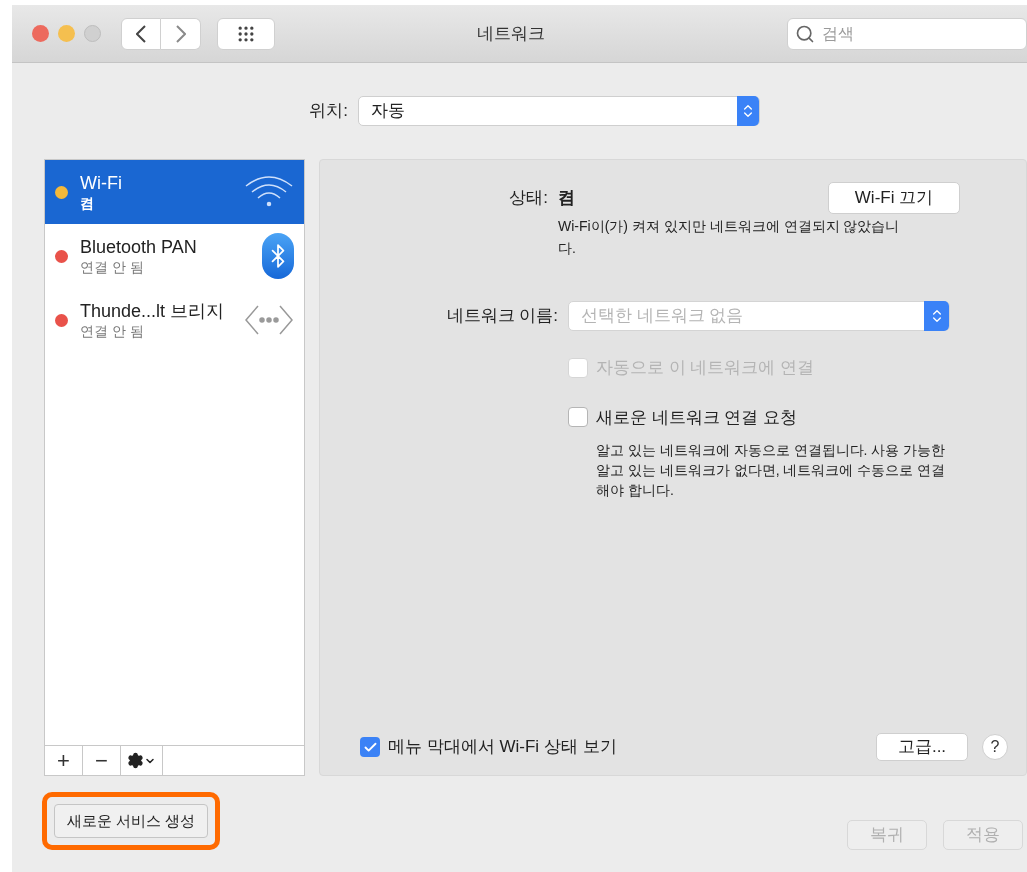 This screenshot has height=872, width=1027. I want to click on gear-icon, so click(135, 760).